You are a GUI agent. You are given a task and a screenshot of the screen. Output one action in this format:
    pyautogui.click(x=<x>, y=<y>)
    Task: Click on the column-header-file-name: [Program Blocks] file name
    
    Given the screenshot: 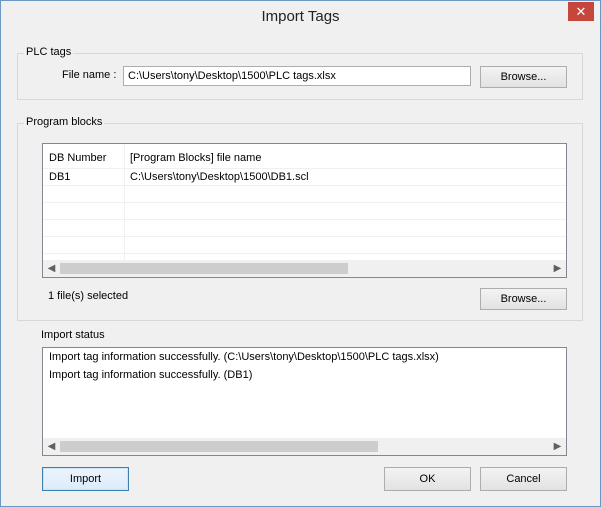 What is the action you would take?
    pyautogui.click(x=195, y=158)
    